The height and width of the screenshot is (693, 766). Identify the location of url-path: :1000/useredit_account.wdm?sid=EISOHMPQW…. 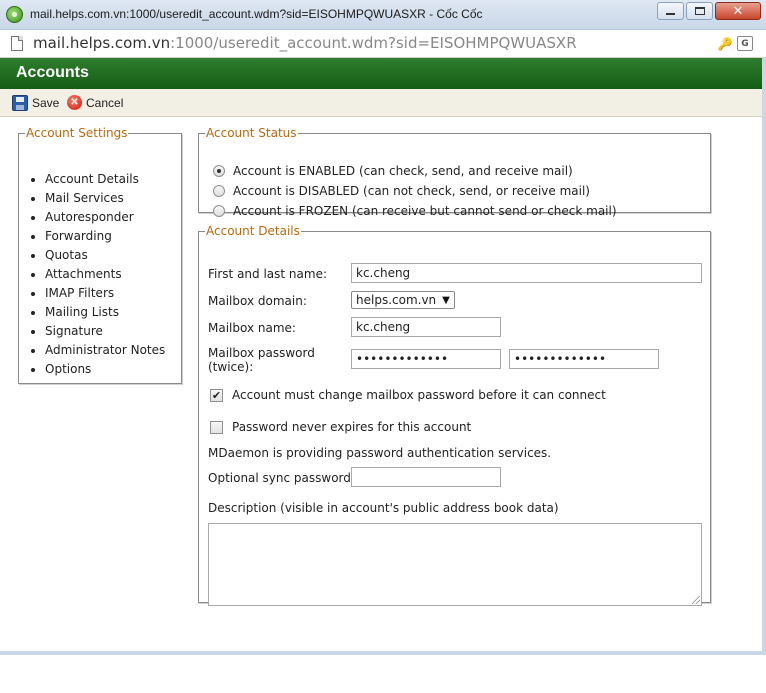
(373, 43).